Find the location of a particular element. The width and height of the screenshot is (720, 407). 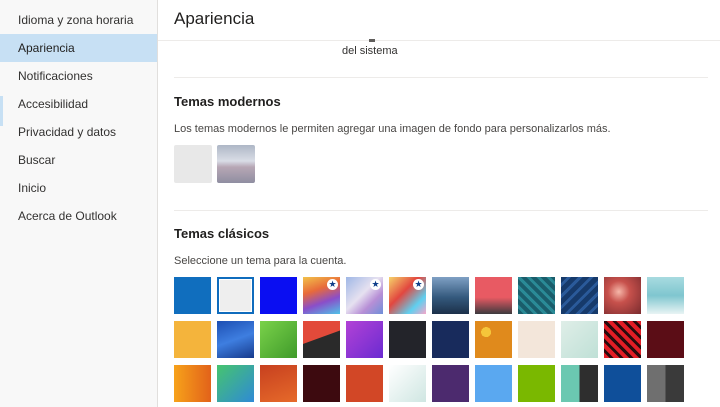

sidebar-item-accessibility: Accesibilidad is located at coordinates (78, 104).